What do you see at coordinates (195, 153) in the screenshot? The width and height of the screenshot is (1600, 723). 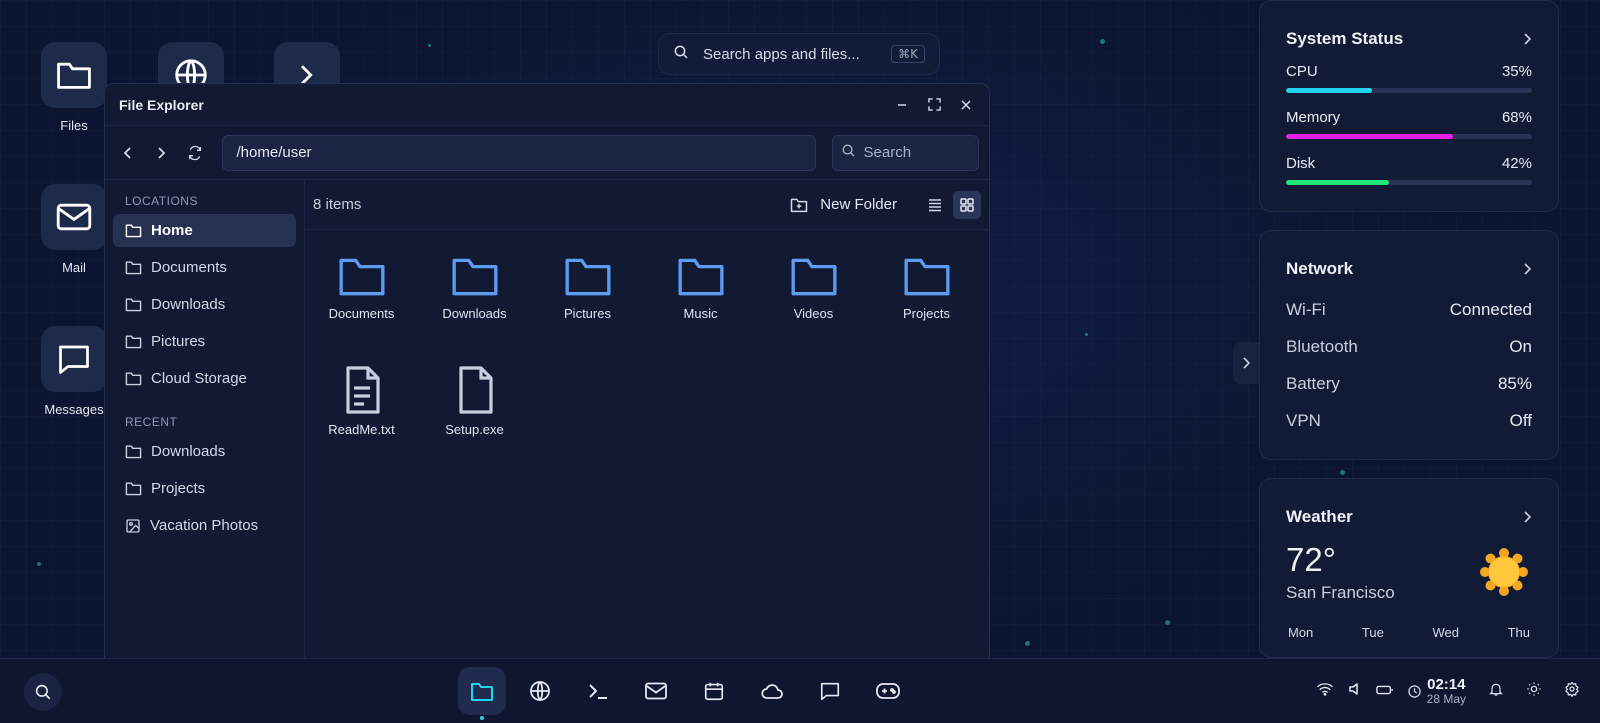 I see `refresh-button` at bounding box center [195, 153].